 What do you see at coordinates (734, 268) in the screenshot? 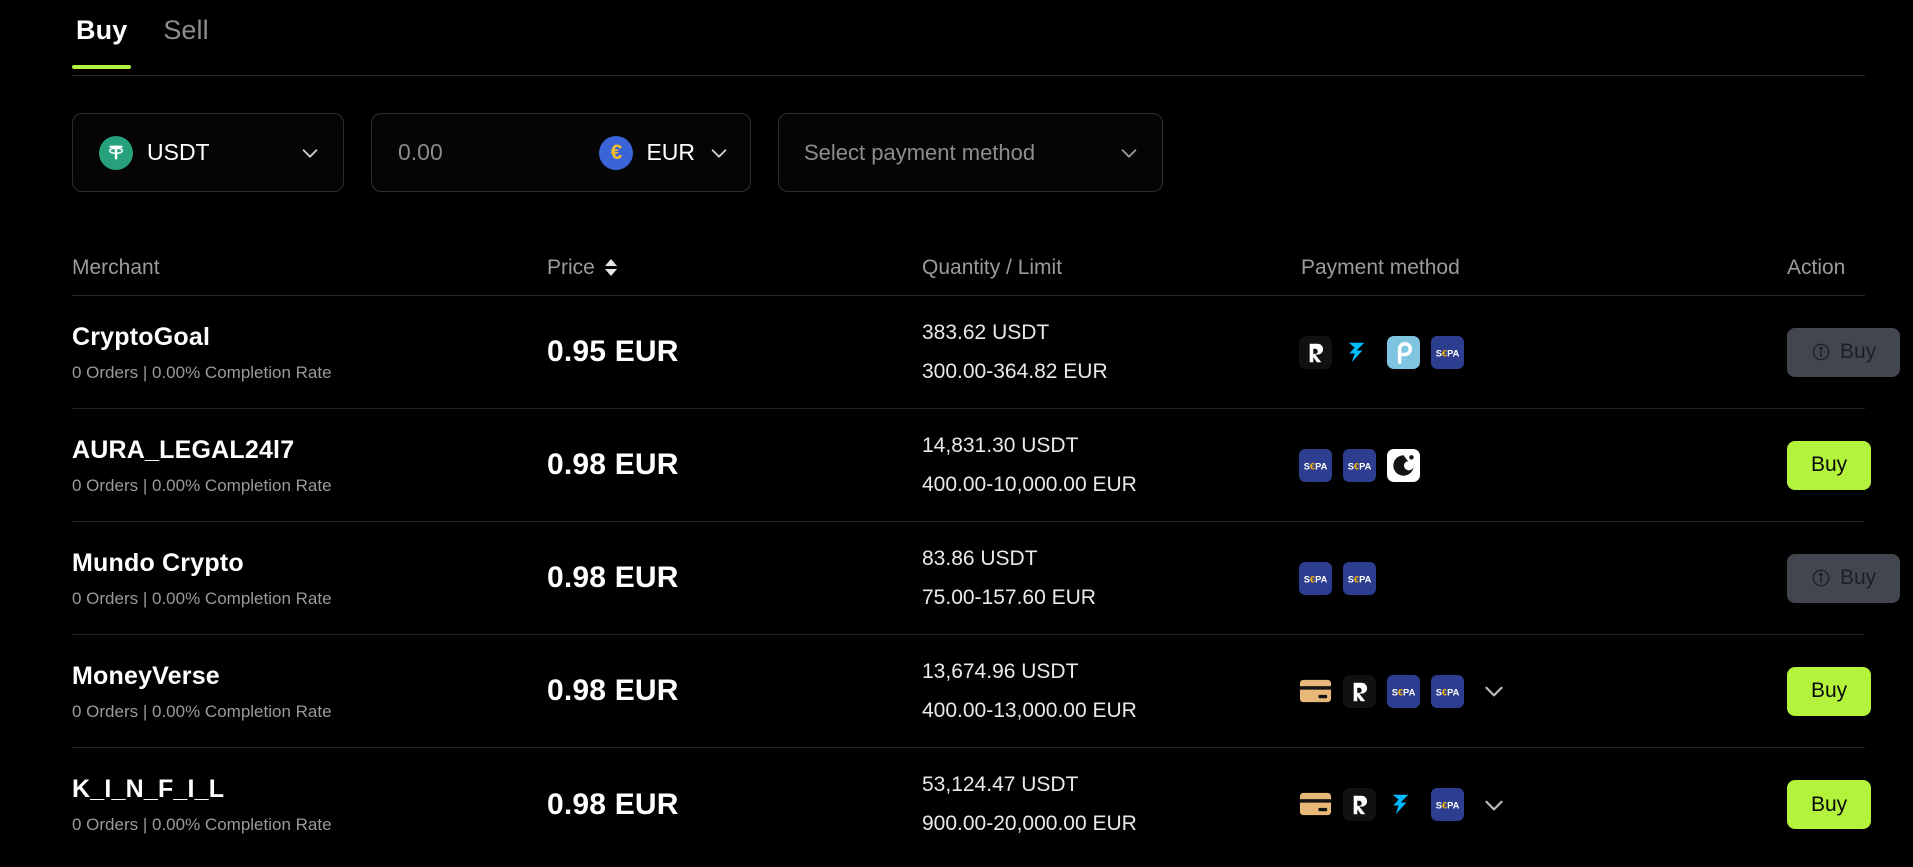
I see `column-header-price: Price` at bounding box center [734, 268].